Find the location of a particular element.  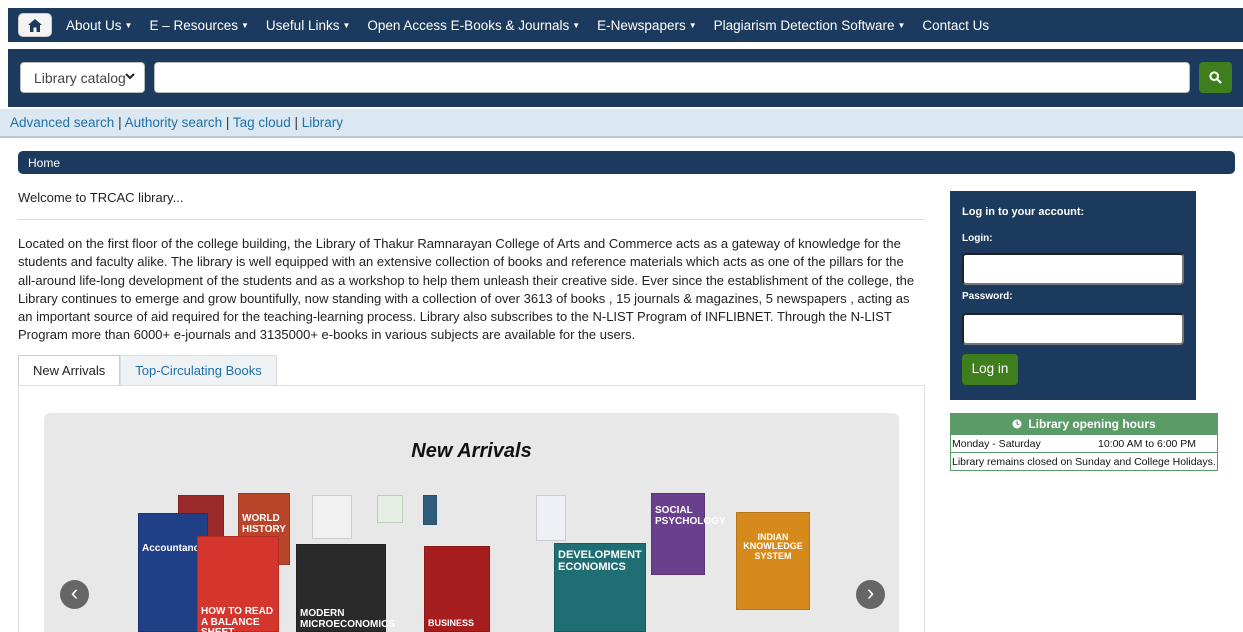

nav-label: About Us is located at coordinates (94, 25).